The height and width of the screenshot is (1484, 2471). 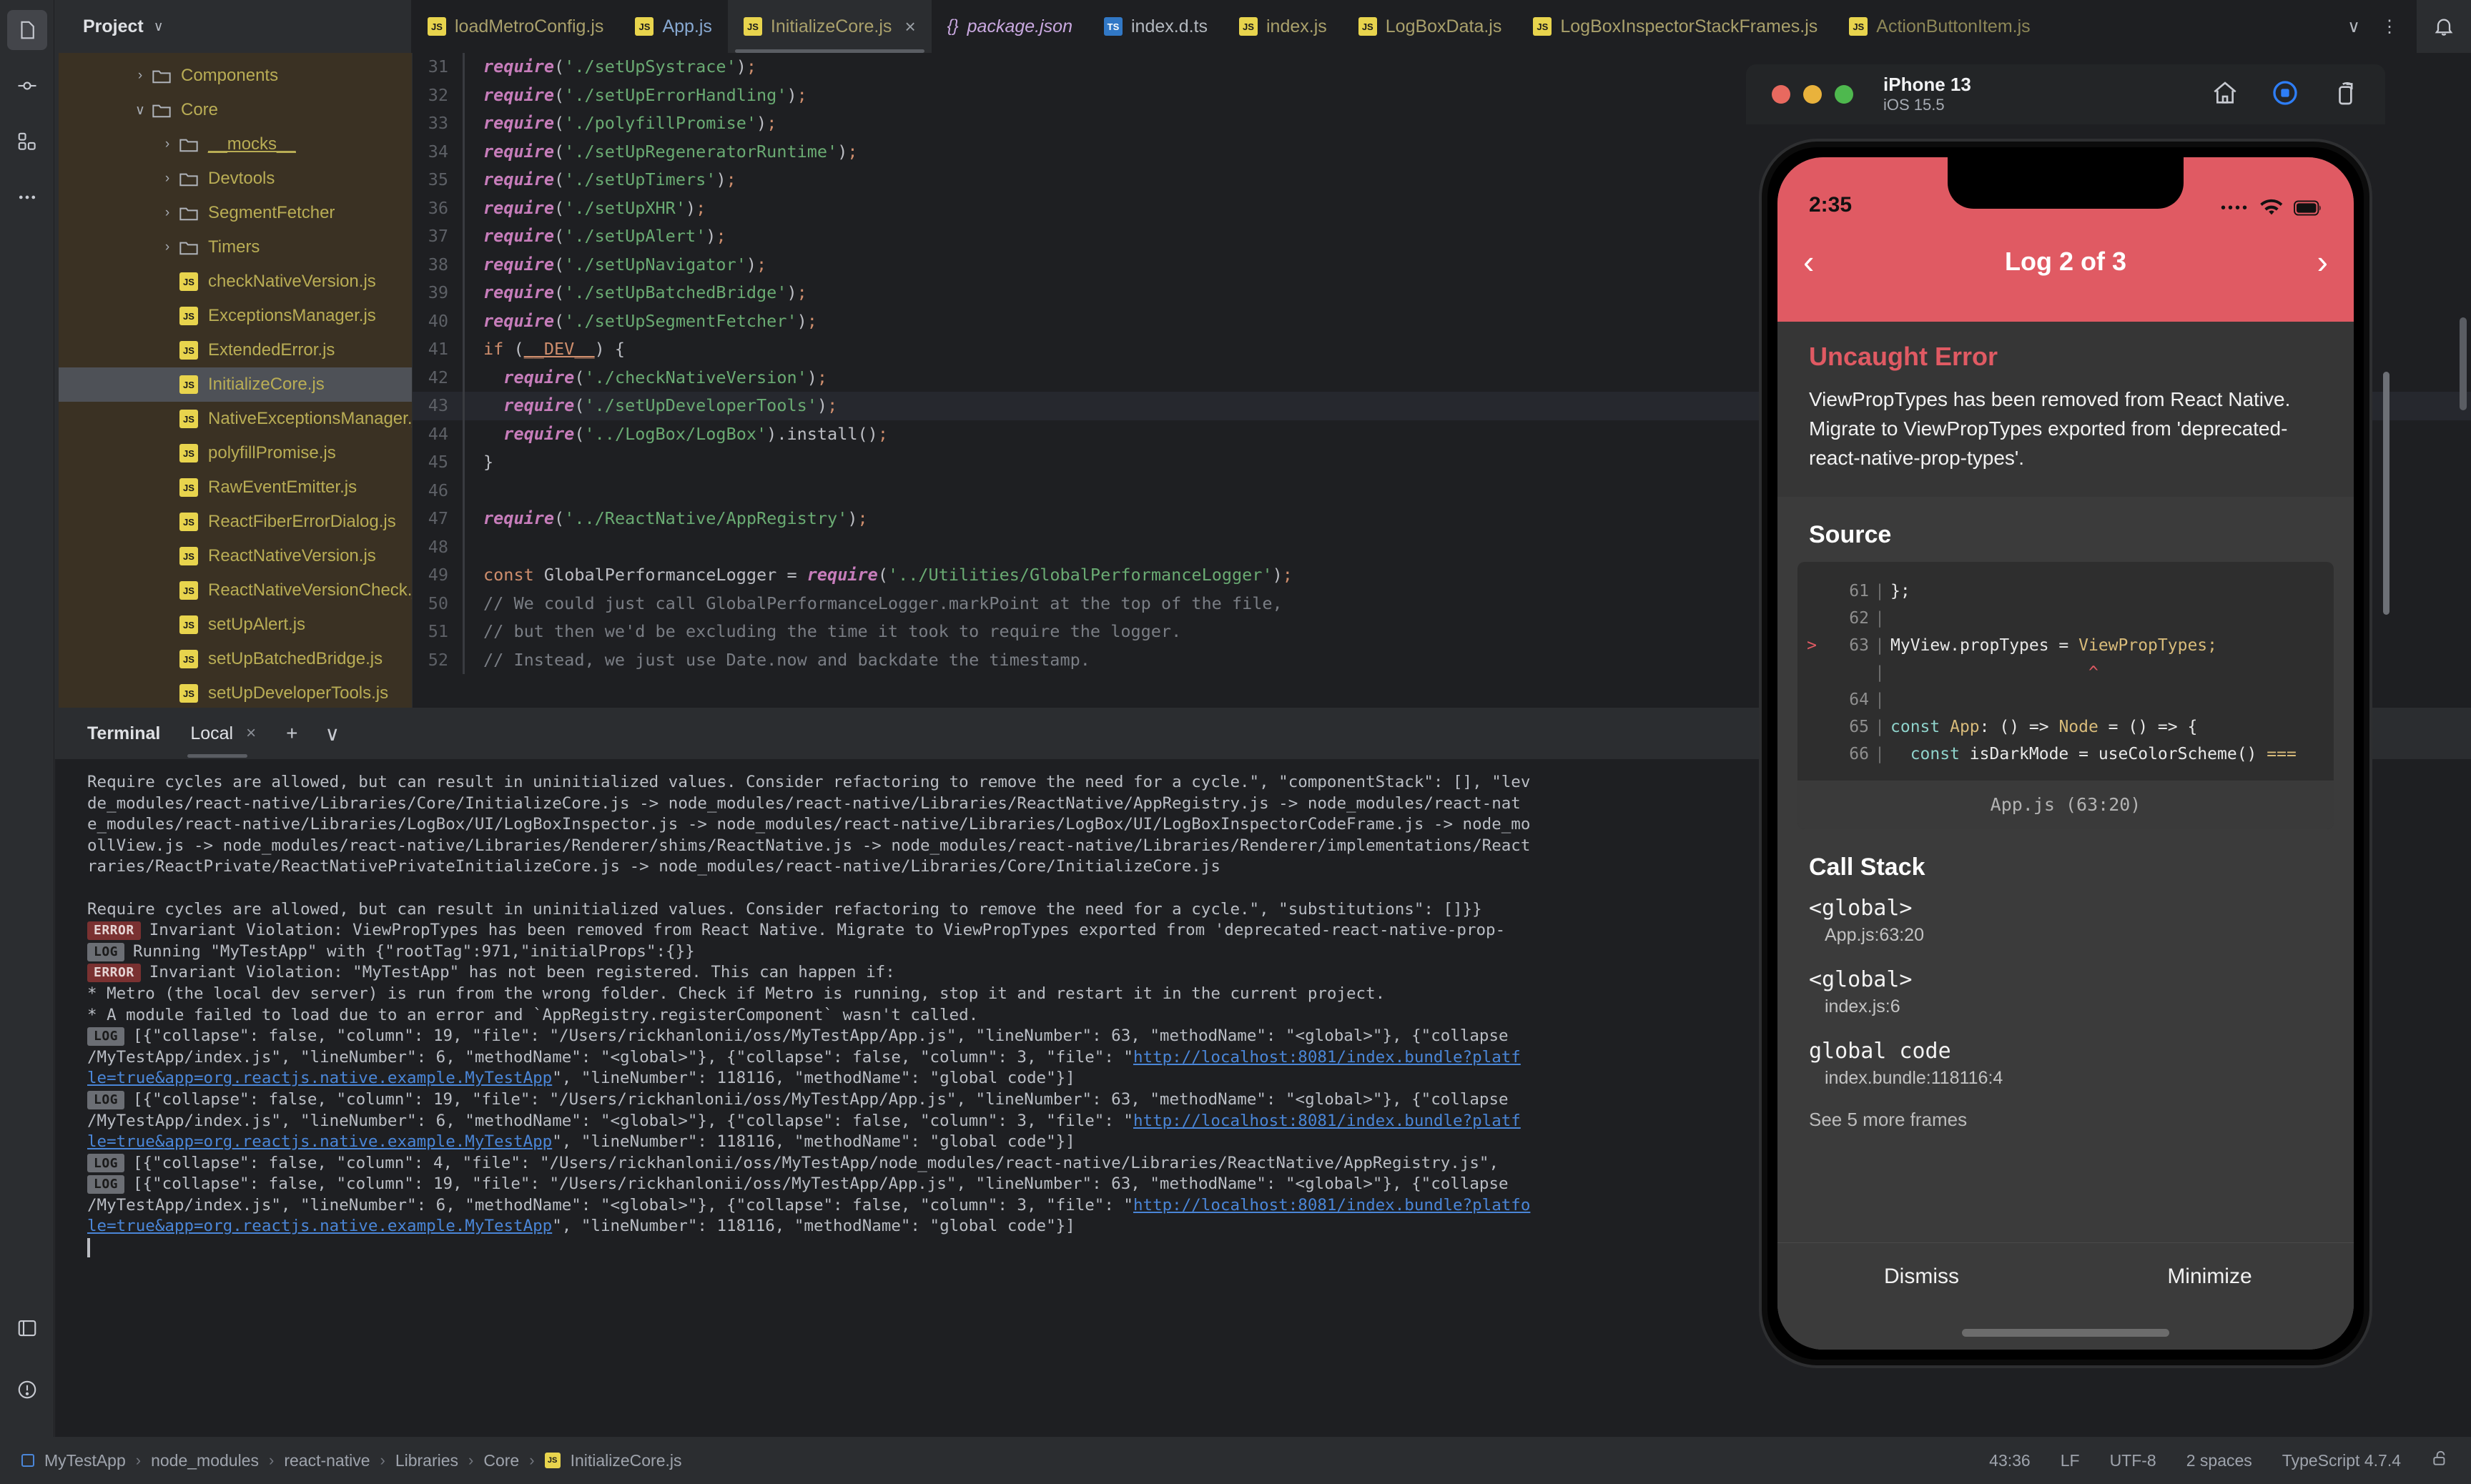 What do you see at coordinates (2219, 1460) in the screenshot?
I see `indent-setting: 2 spaces` at bounding box center [2219, 1460].